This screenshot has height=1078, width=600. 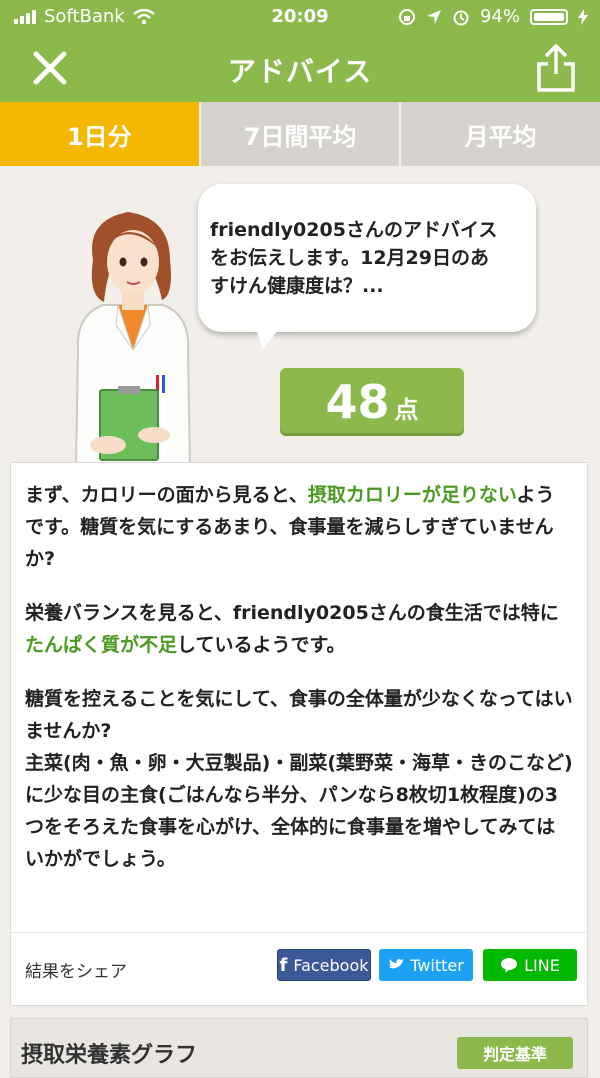 What do you see at coordinates (461, 17) in the screenshot?
I see `alarm-icon` at bounding box center [461, 17].